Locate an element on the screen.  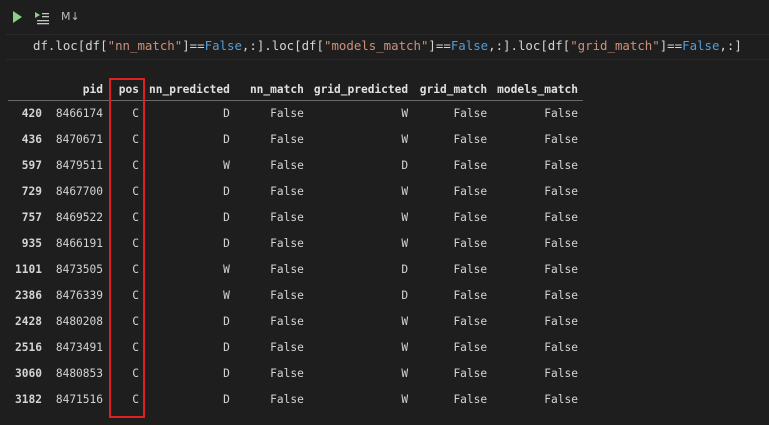
row-index: 1101 is located at coordinates (28, 269).